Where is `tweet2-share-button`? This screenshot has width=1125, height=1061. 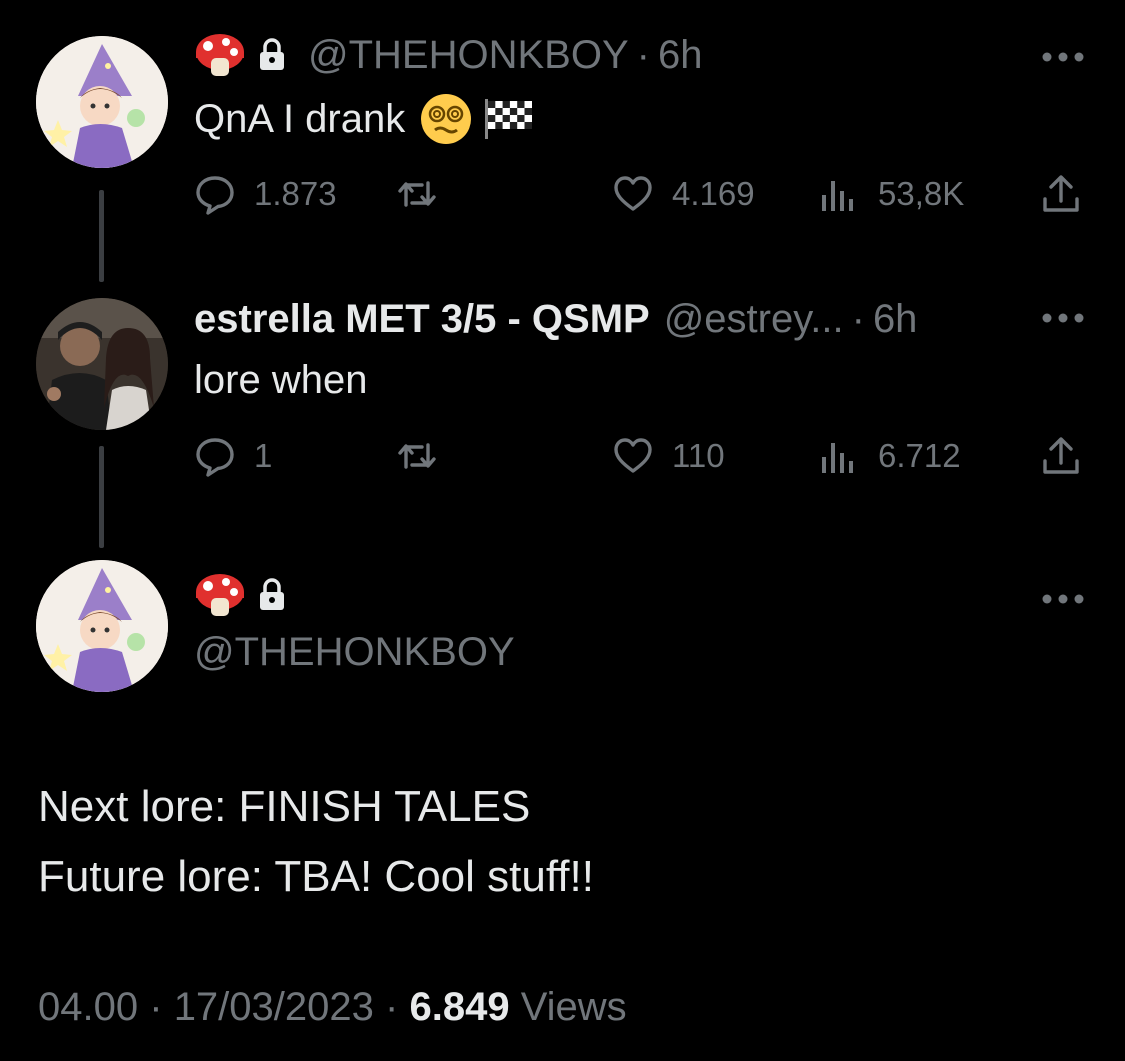
tweet2-share-button is located at coordinates (1061, 456).